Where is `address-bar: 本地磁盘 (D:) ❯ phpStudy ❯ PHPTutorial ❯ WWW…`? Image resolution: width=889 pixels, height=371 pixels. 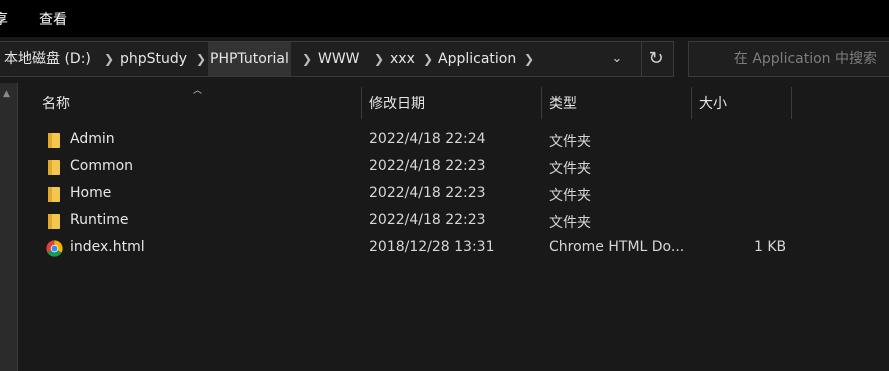 address-bar: 本地磁盘 (D:) ❯ phpStudy ❯ PHPTutorial ❯ WWW… is located at coordinates (337, 59).